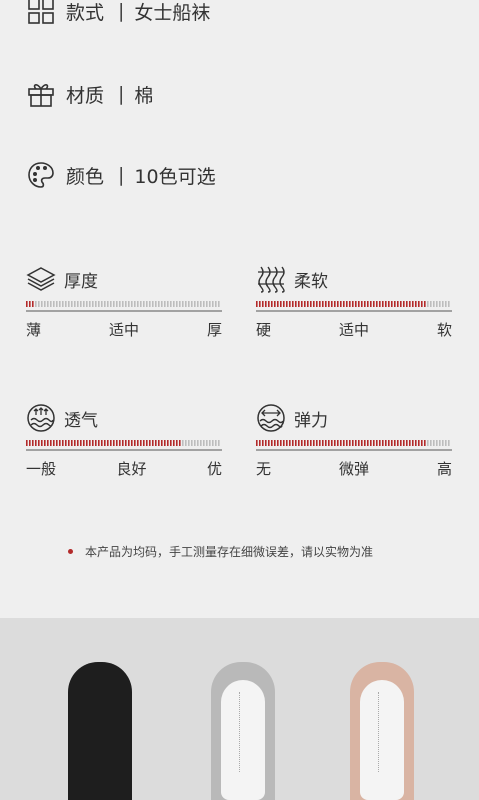  I want to click on spec-value: 10色可选, so click(175, 176).